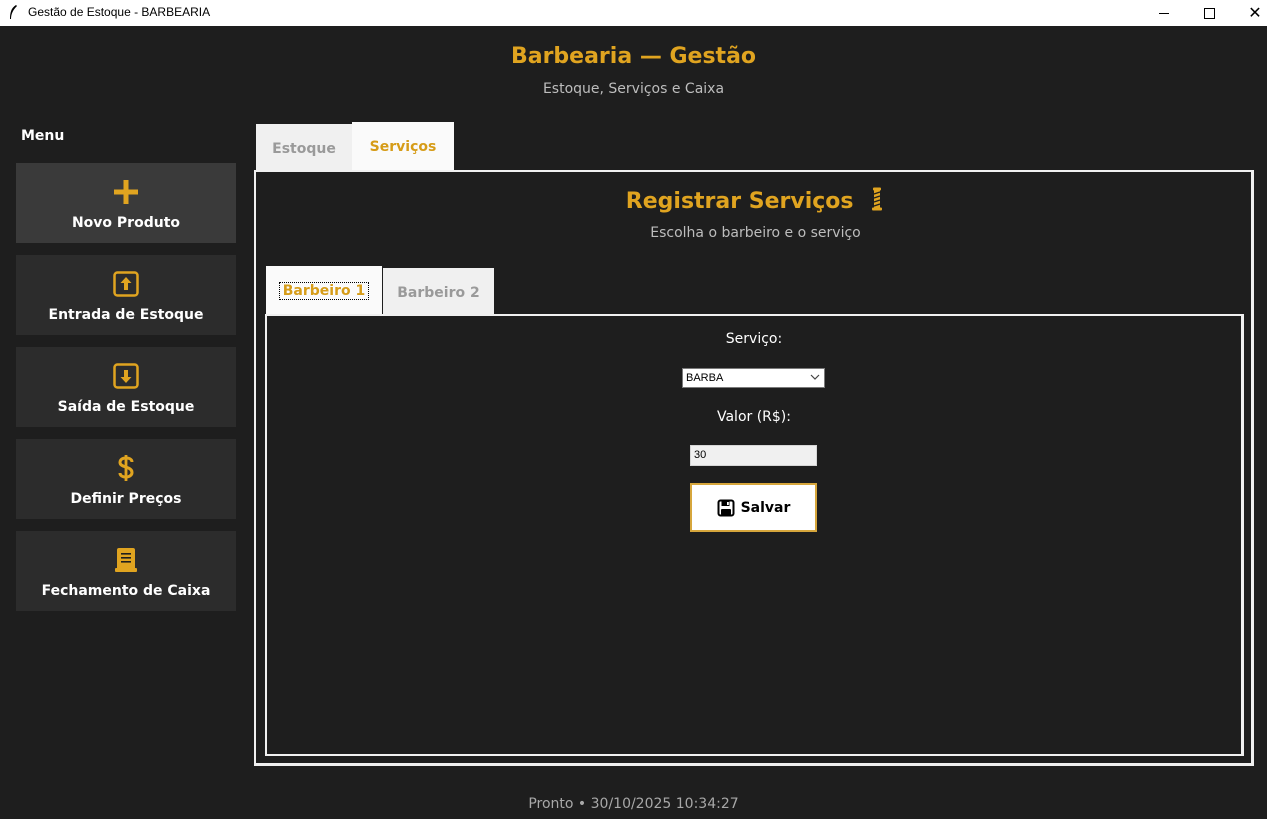 This screenshot has height=819, width=1267. What do you see at coordinates (126, 223) in the screenshot?
I see `menu-item-label: Novo Produto` at bounding box center [126, 223].